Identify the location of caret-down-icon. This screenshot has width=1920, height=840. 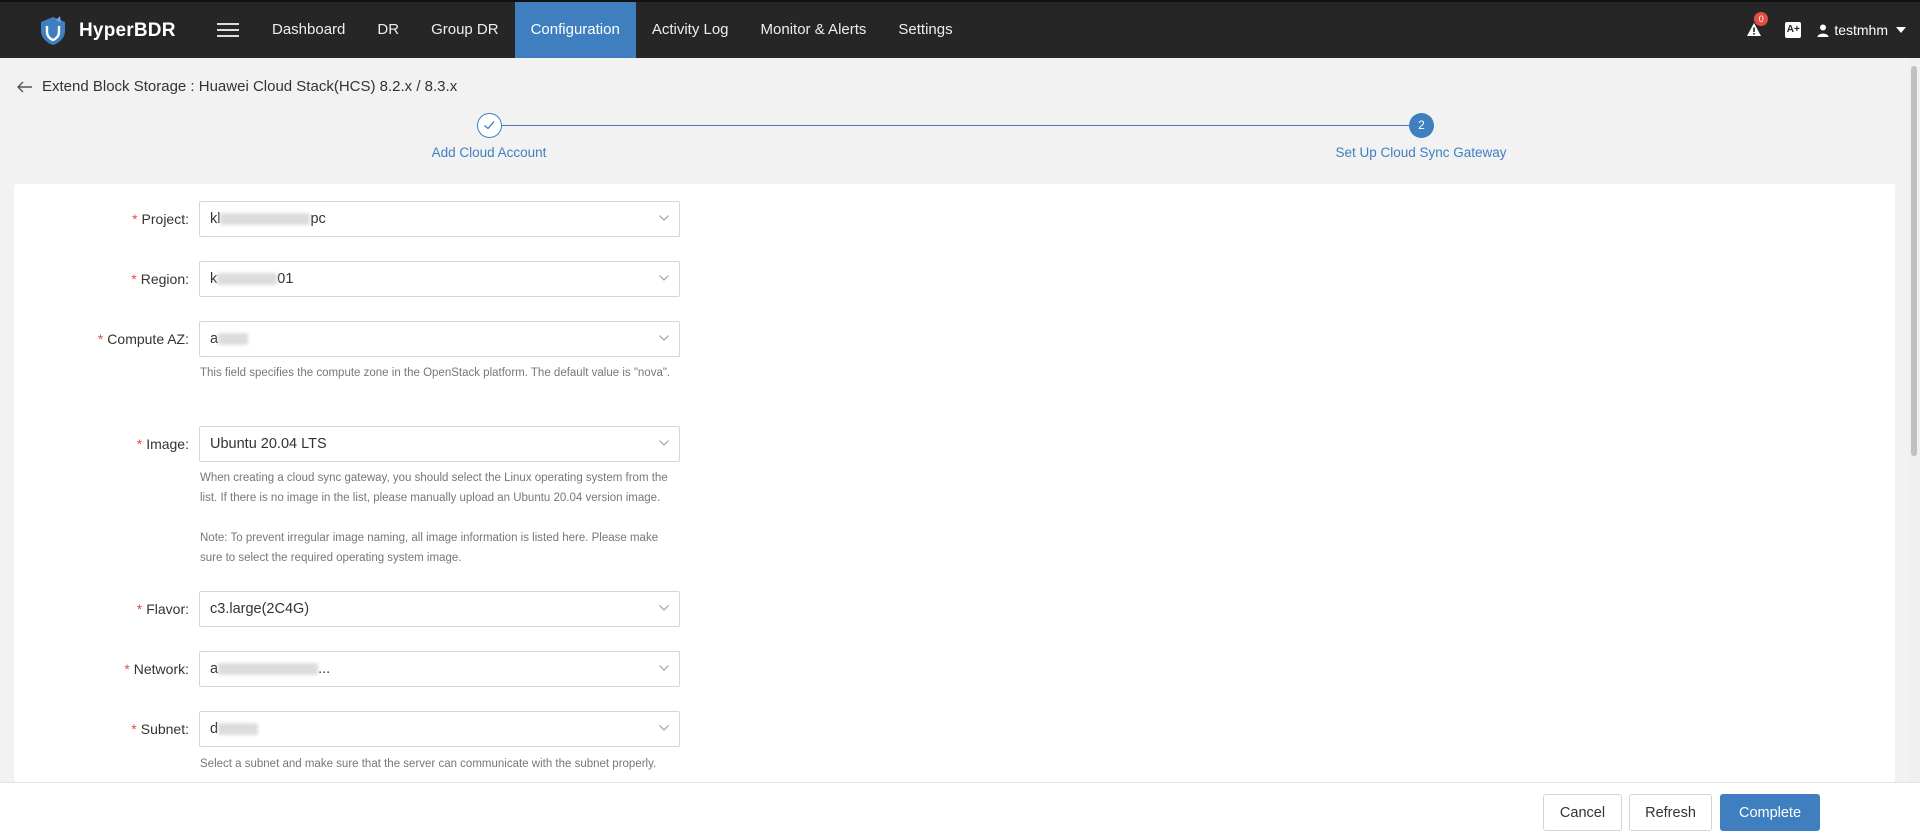
(1901, 30).